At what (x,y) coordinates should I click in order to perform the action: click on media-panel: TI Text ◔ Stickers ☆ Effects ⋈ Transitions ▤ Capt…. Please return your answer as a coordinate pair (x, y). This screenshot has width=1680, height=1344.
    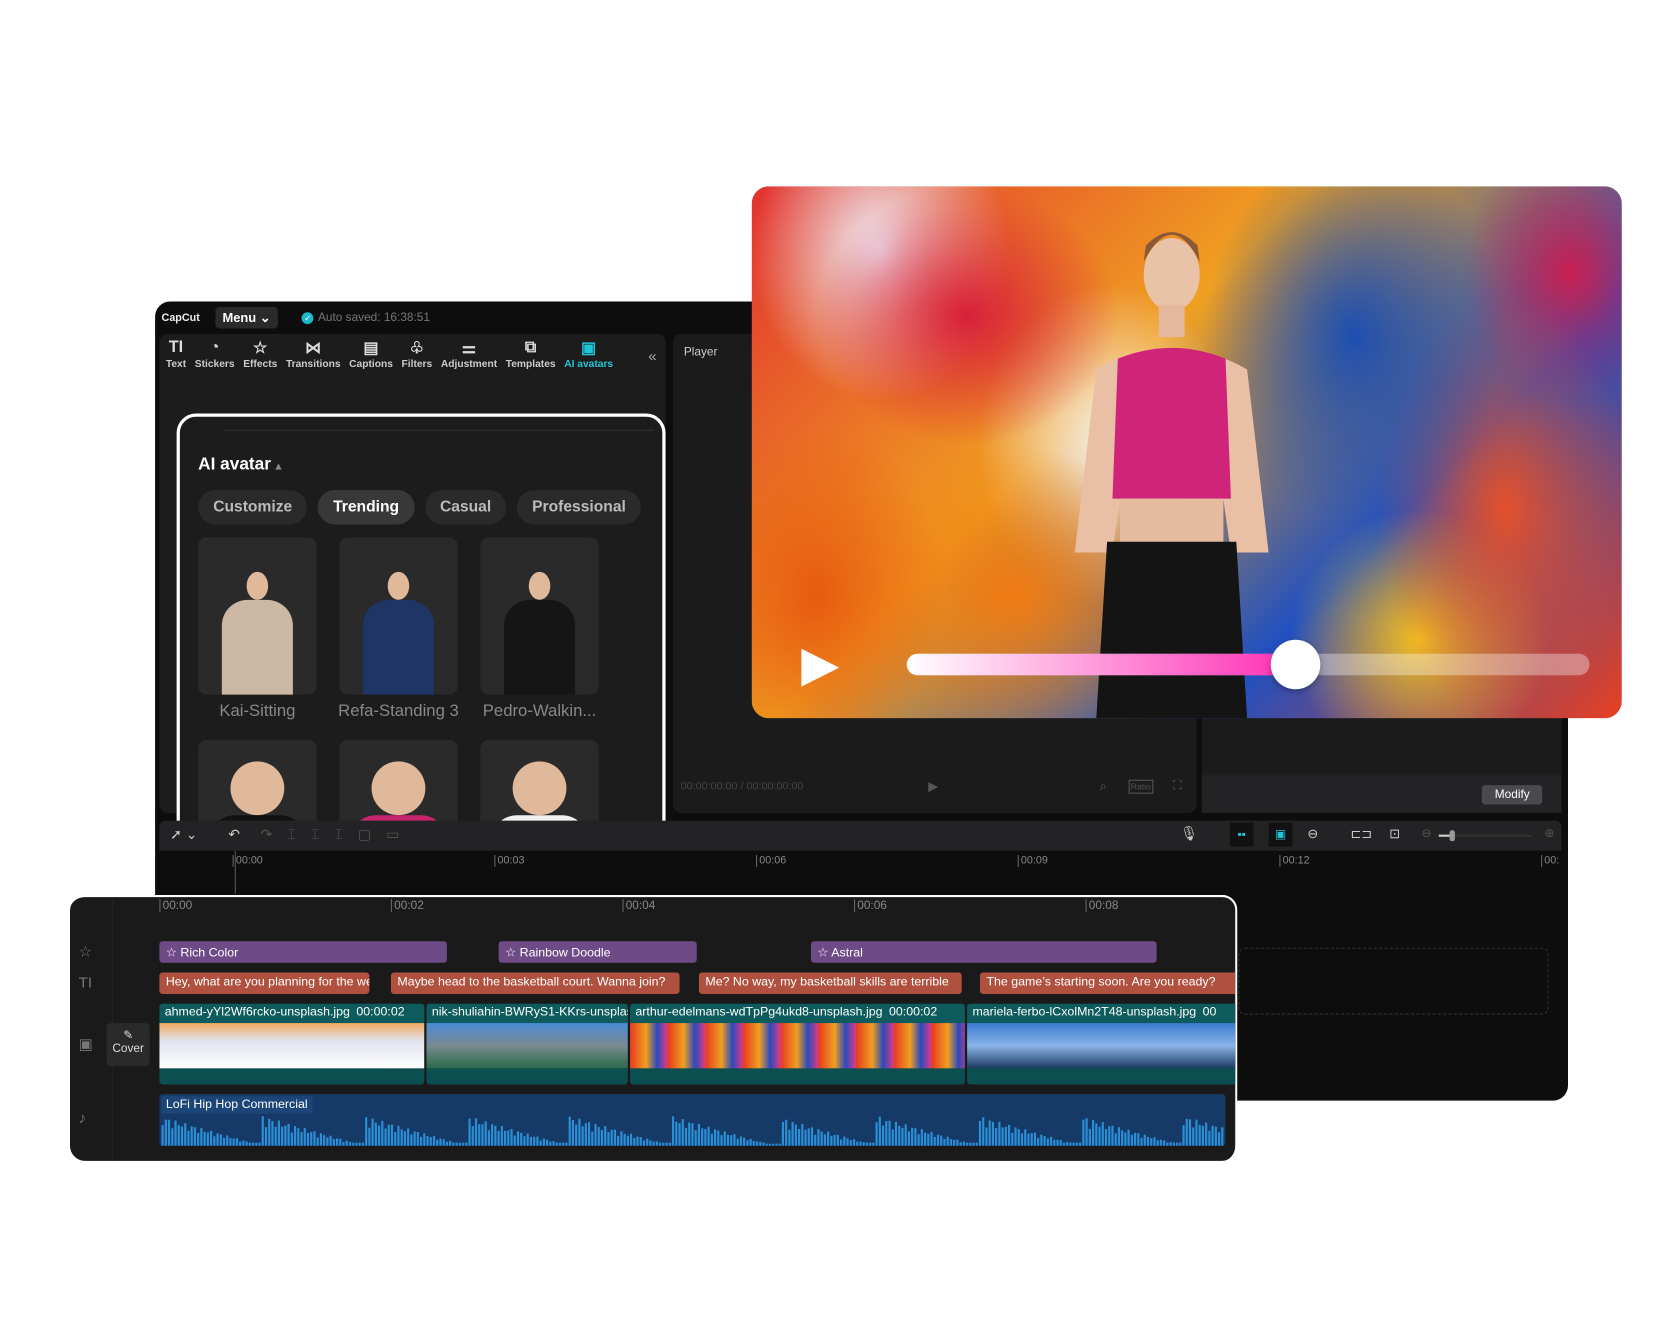
    Looking at the image, I should click on (412, 588).